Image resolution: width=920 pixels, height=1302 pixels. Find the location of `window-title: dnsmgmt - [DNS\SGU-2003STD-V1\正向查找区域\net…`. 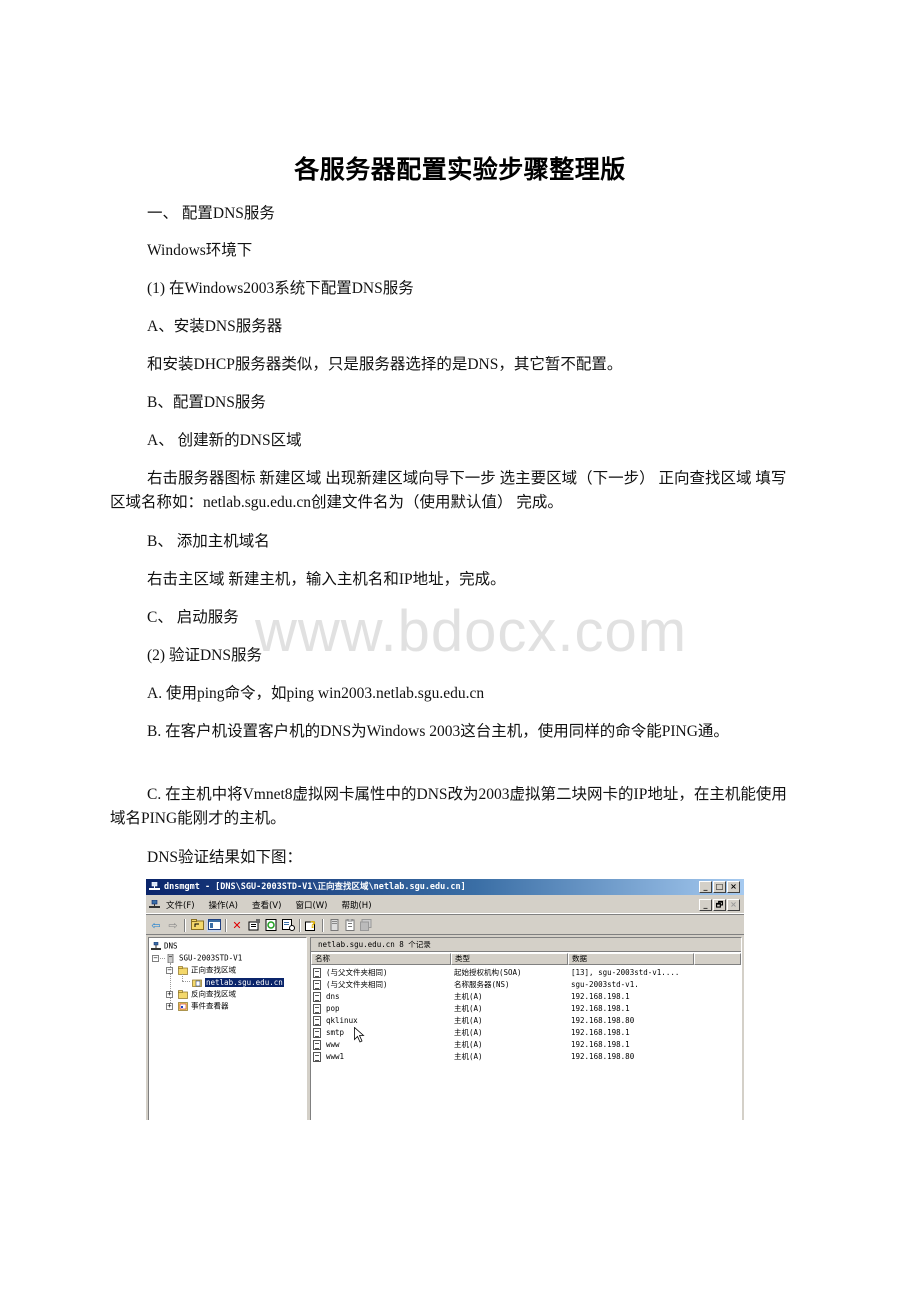

window-title: dnsmgmt - [DNS\SGU-2003STD-V1\正向查找区域\net… is located at coordinates (315, 887).